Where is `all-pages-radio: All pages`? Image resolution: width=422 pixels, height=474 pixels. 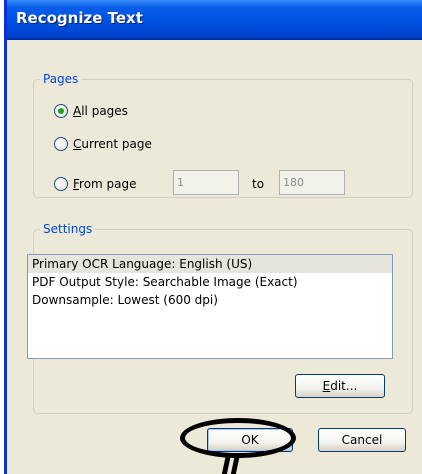 all-pages-radio: All pages is located at coordinates (91, 111).